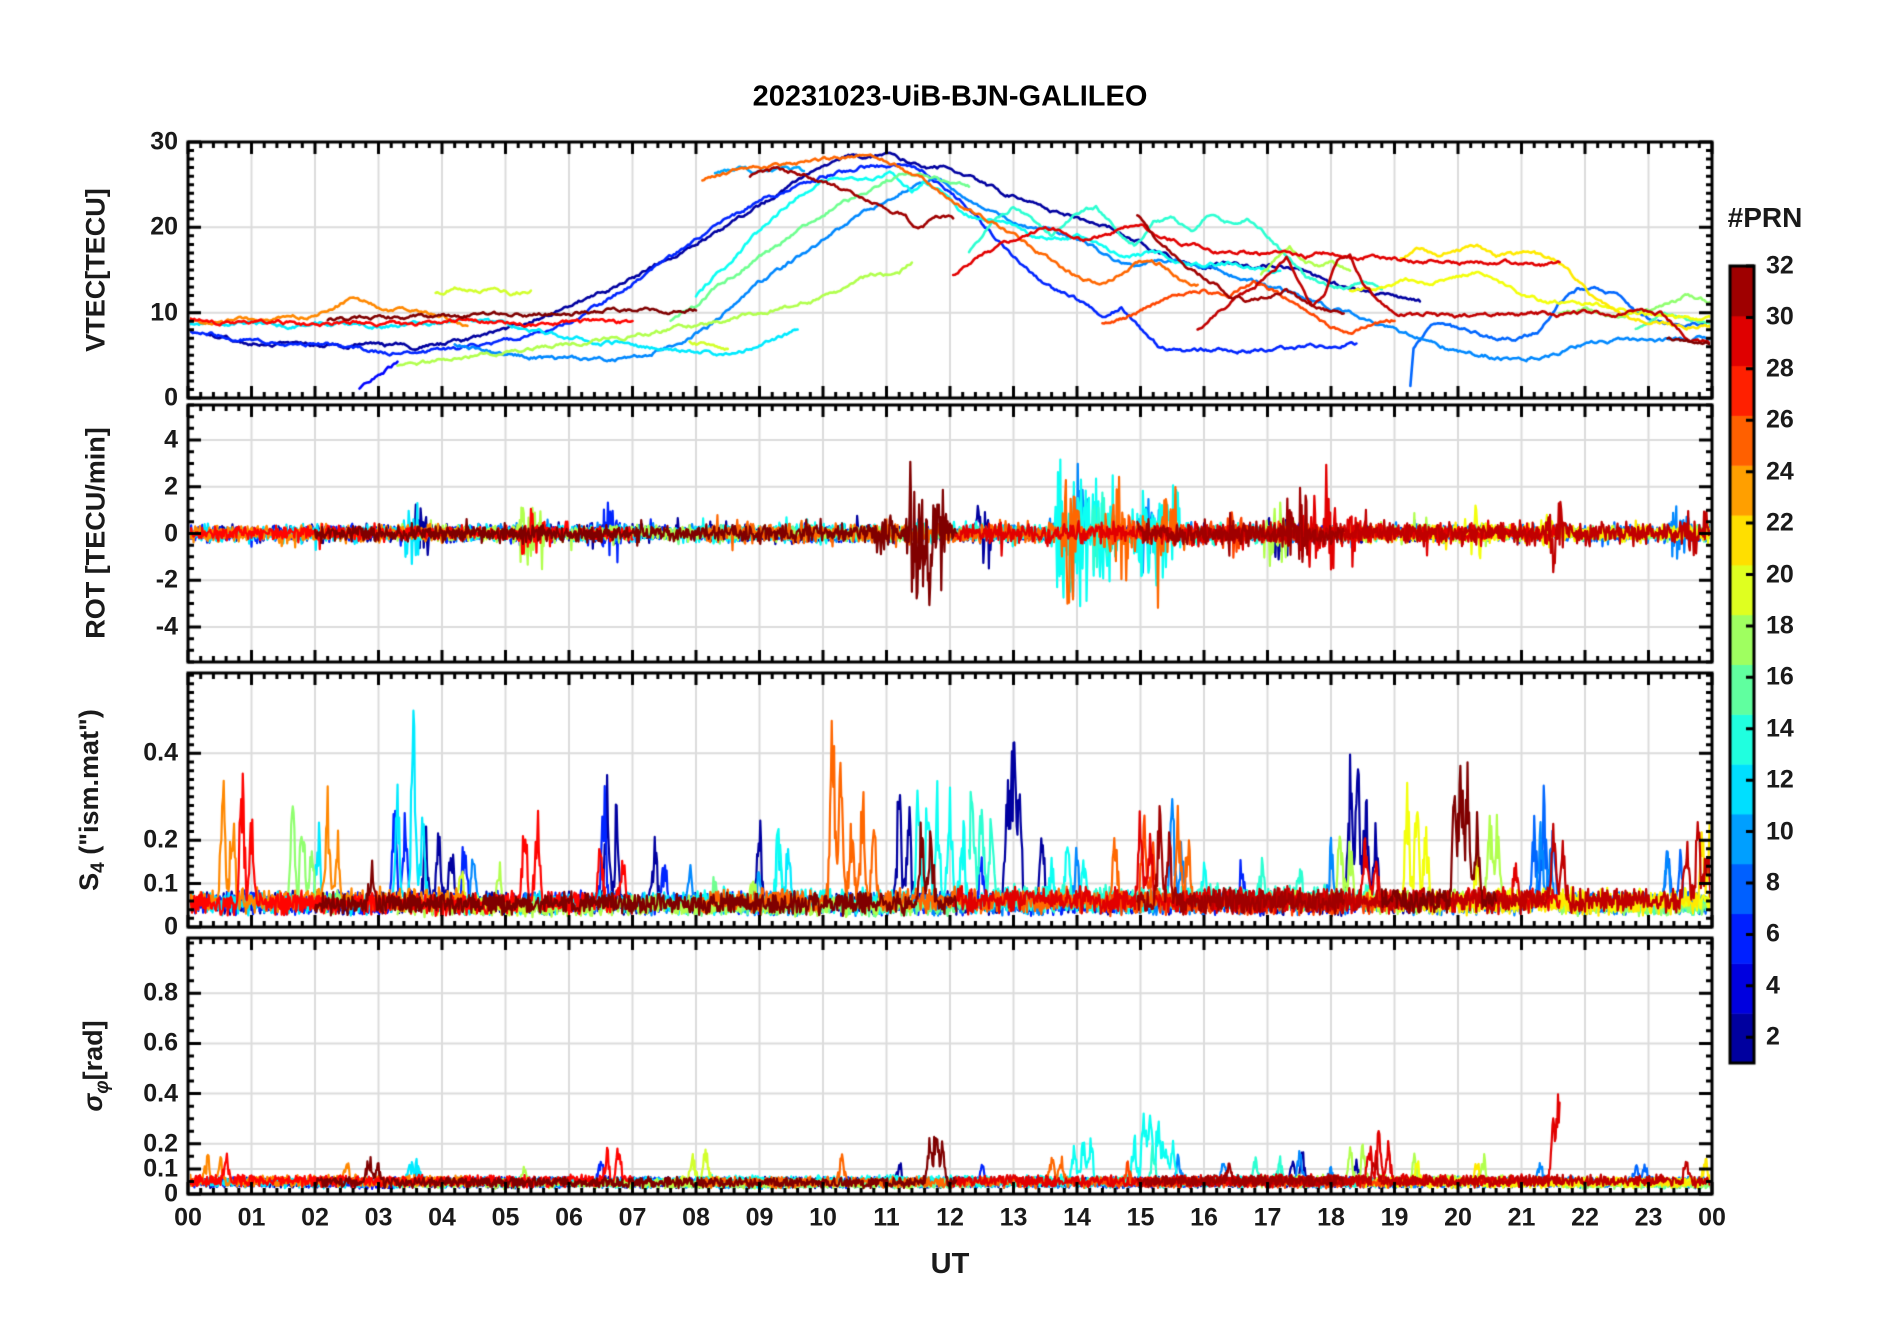 Image resolution: width=1902 pixels, height=1330 pixels. I want to click on x-tick-label: 01, so click(251, 1217).